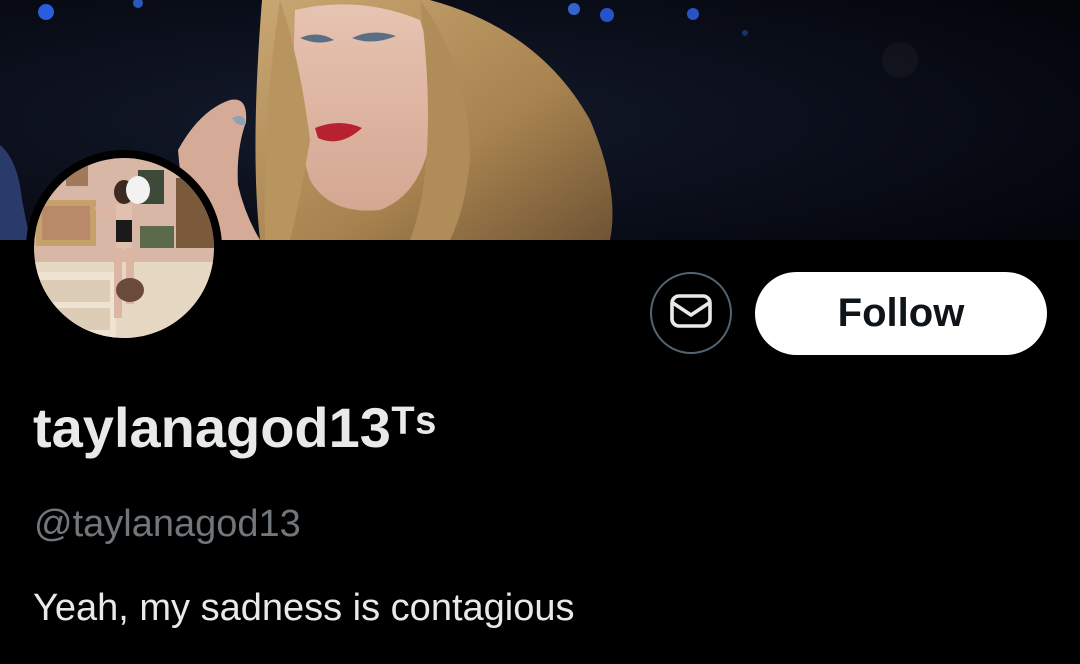  I want to click on display-name: taylanagod13ᵀˢ, so click(235, 427).